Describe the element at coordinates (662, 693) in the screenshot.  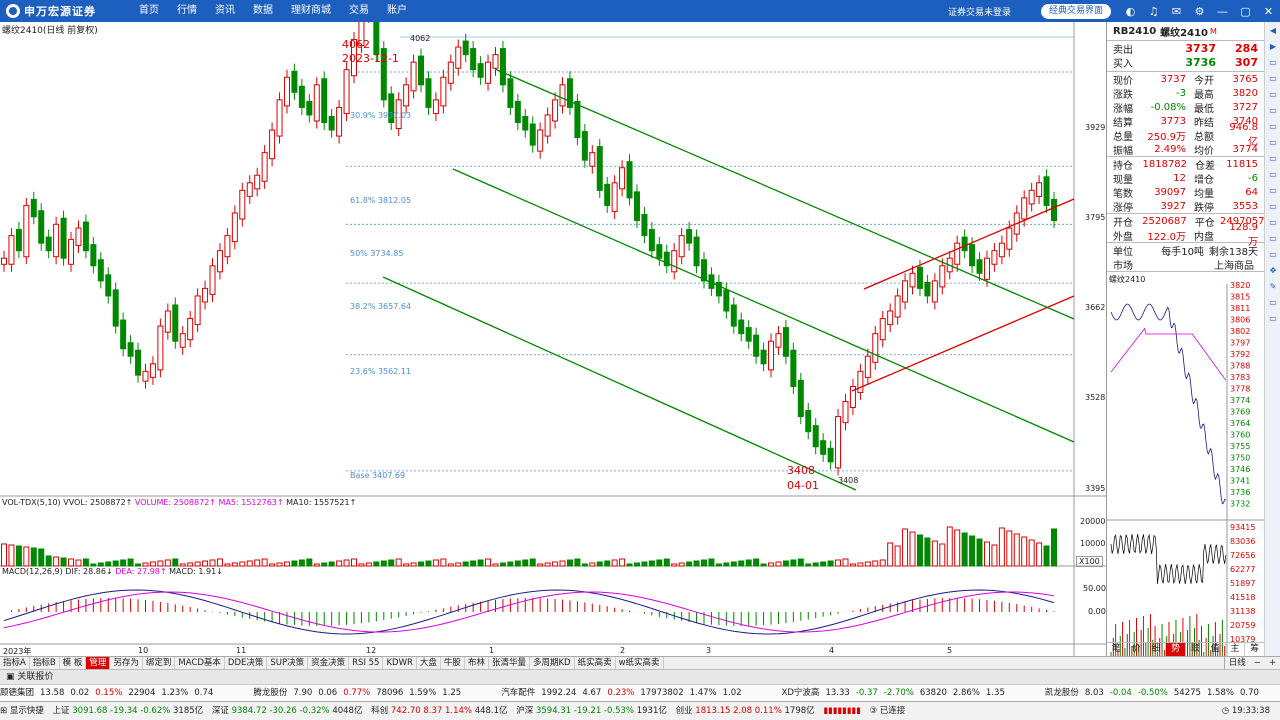
I see `ticker-item: 17973802` at that location.